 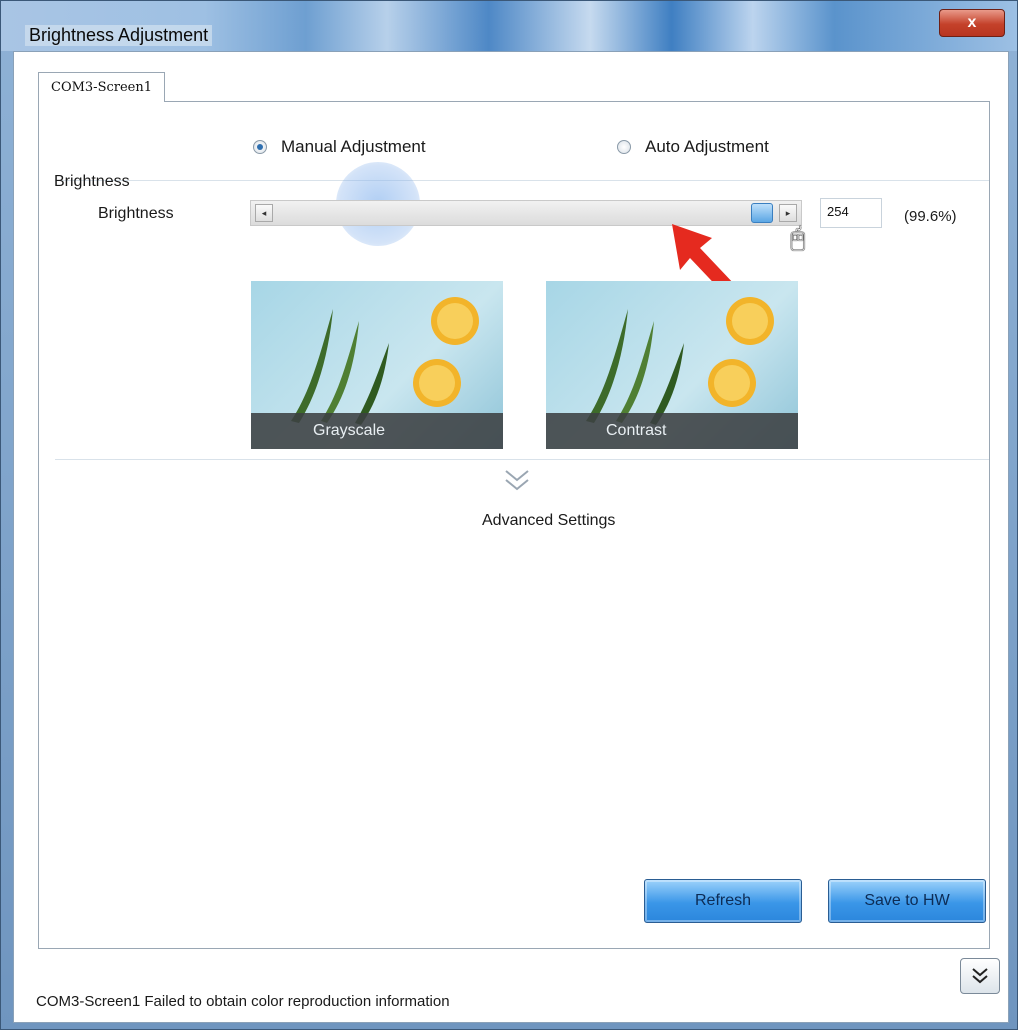 I want to click on brightness-percent: (99.6%), so click(x=930, y=216).